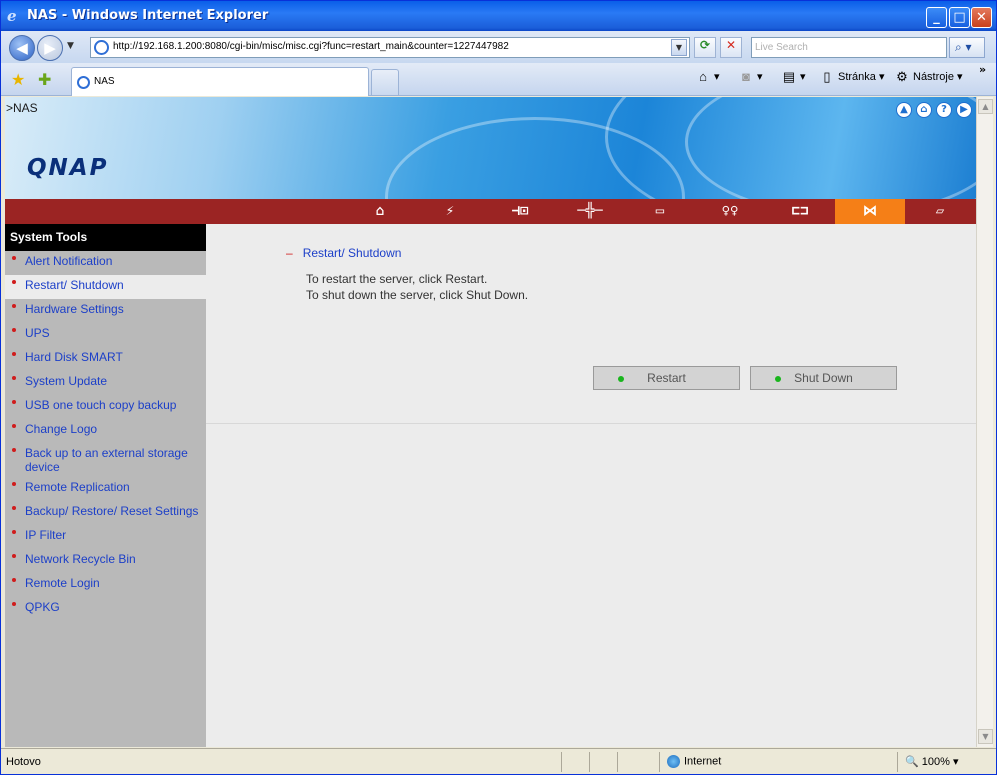  I want to click on feeds-button: ◙ ▾, so click(750, 77).